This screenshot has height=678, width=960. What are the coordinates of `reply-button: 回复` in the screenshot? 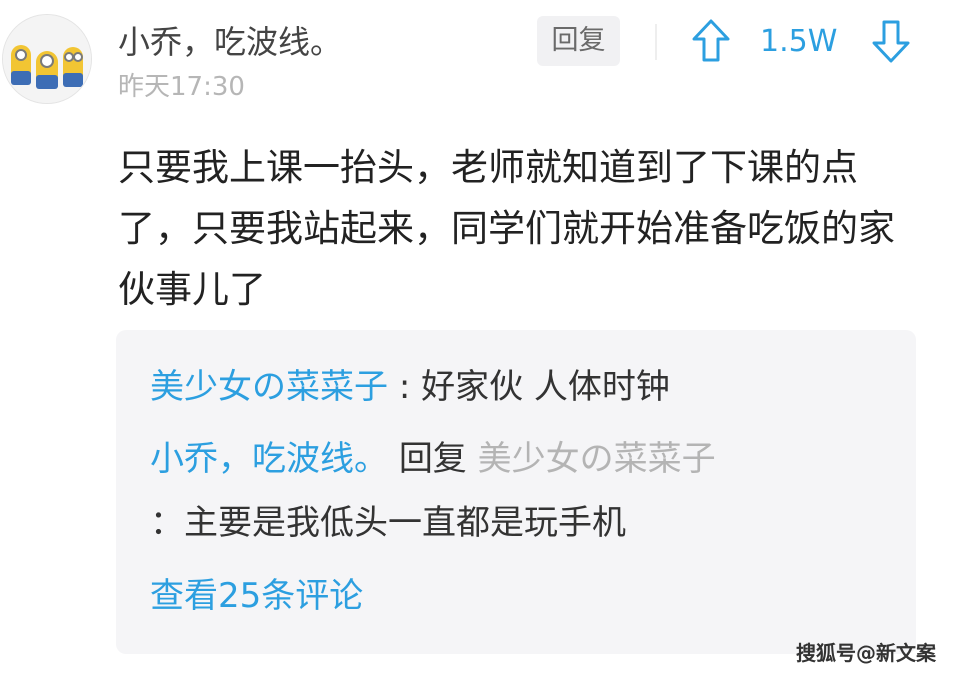 It's located at (578, 41).